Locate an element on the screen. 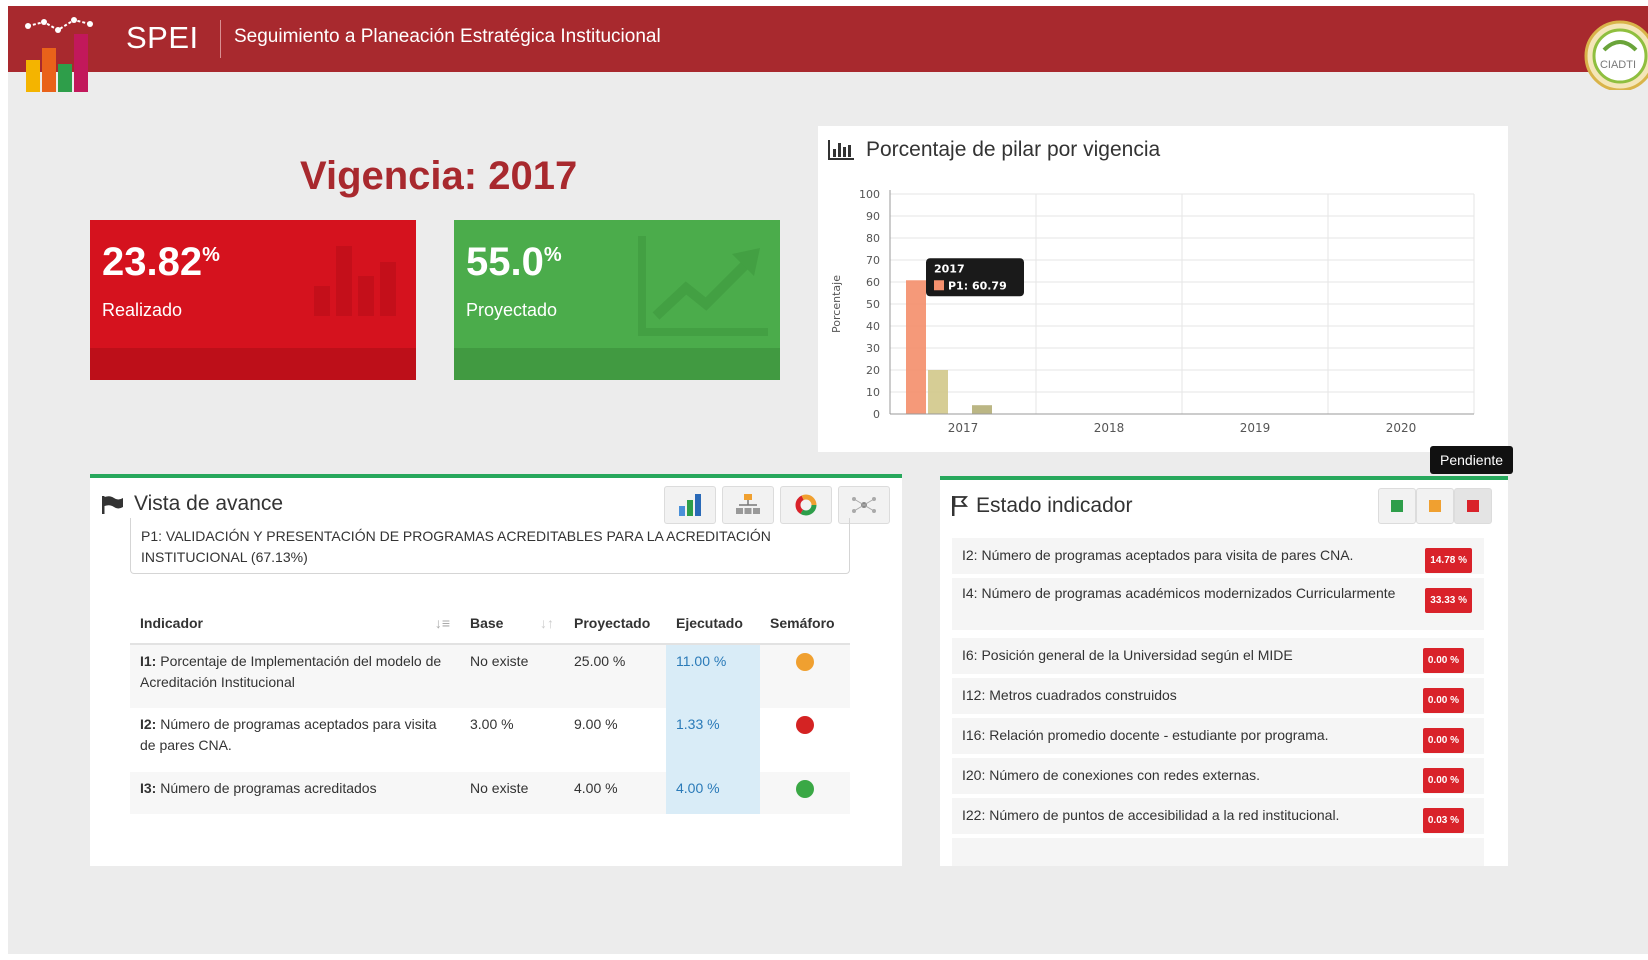 The image size is (1648, 960). kpi-proyectado: 55.0% Proyectado is located at coordinates (617, 300).